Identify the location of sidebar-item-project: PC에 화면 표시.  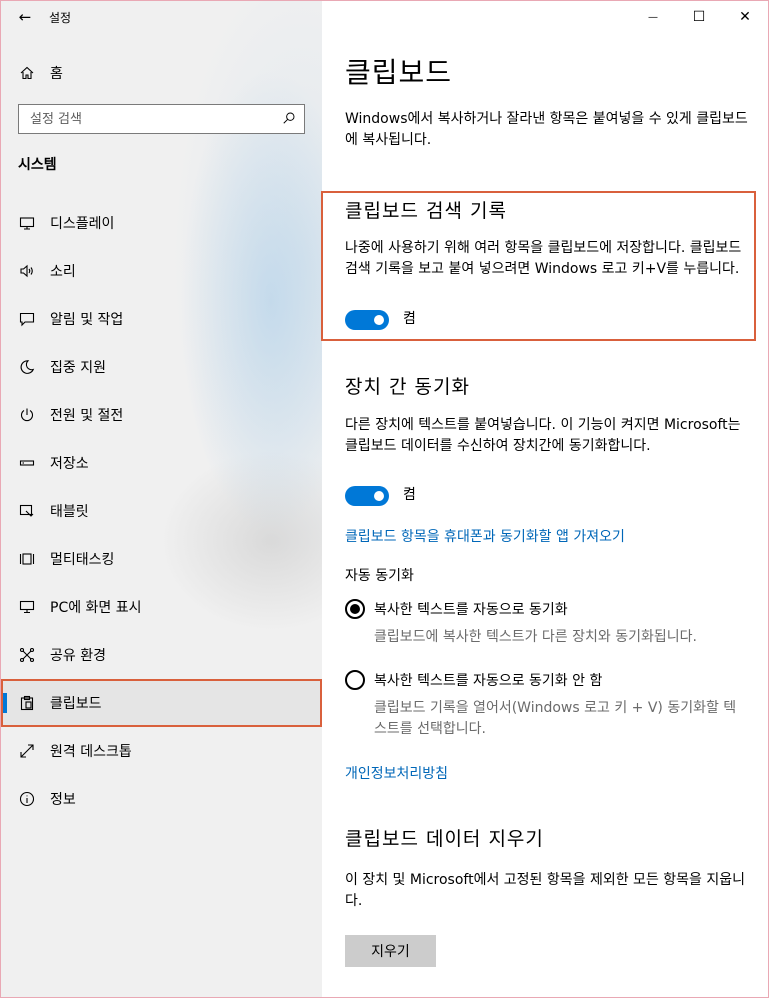
(161, 607).